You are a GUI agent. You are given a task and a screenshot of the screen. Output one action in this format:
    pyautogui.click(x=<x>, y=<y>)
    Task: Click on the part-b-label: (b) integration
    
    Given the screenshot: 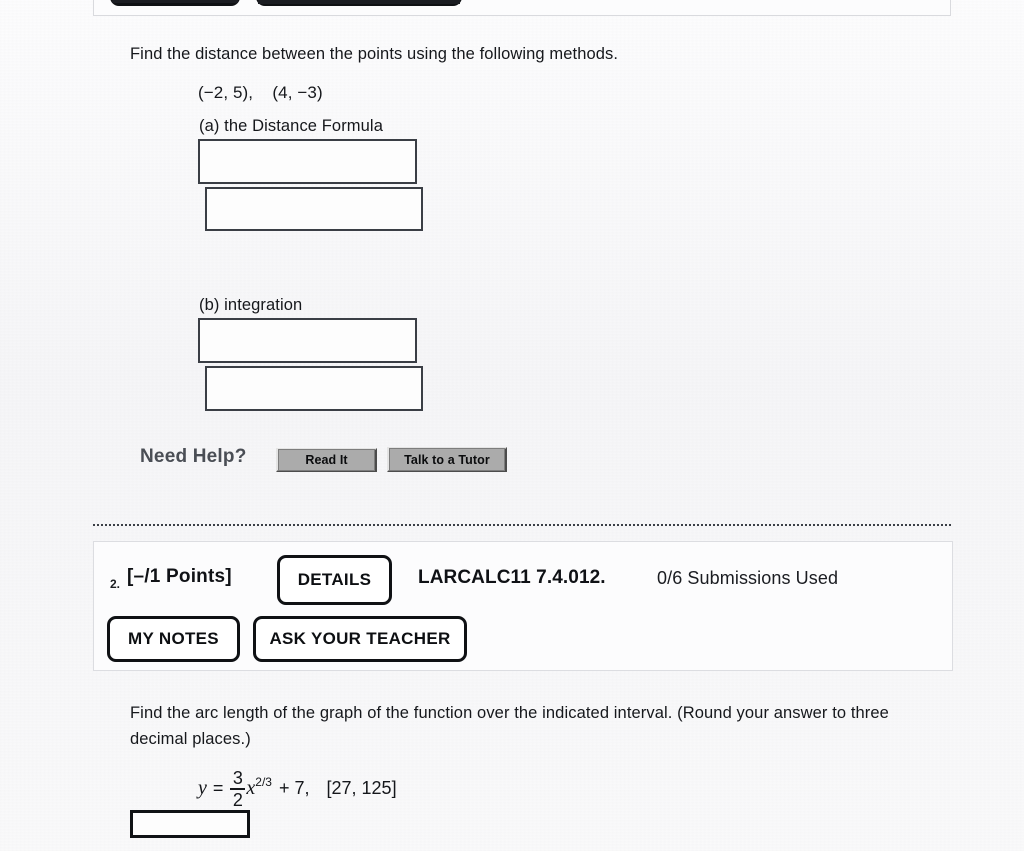 What is the action you would take?
    pyautogui.click(x=251, y=305)
    